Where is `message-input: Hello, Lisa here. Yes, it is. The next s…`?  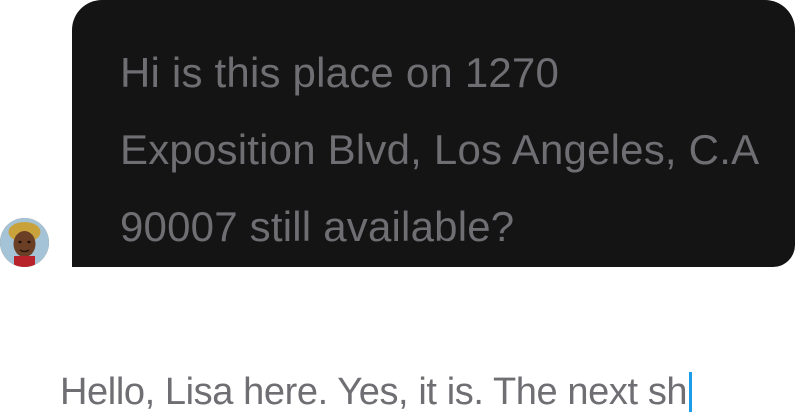
message-input: Hello, Lisa here. Yes, it is. The next s… is located at coordinates (376, 389).